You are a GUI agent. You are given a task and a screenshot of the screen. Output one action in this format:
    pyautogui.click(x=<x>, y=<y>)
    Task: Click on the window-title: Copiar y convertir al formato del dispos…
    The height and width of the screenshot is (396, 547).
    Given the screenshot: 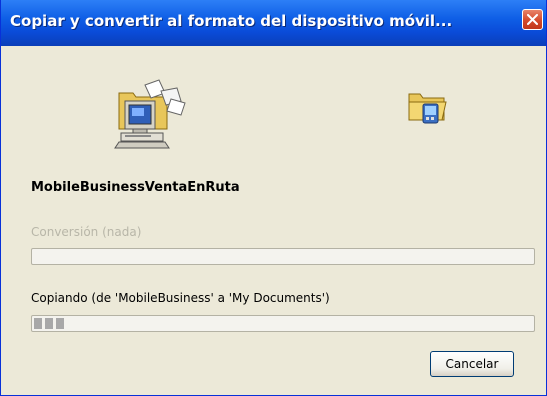 What is the action you would take?
    pyautogui.click(x=231, y=21)
    